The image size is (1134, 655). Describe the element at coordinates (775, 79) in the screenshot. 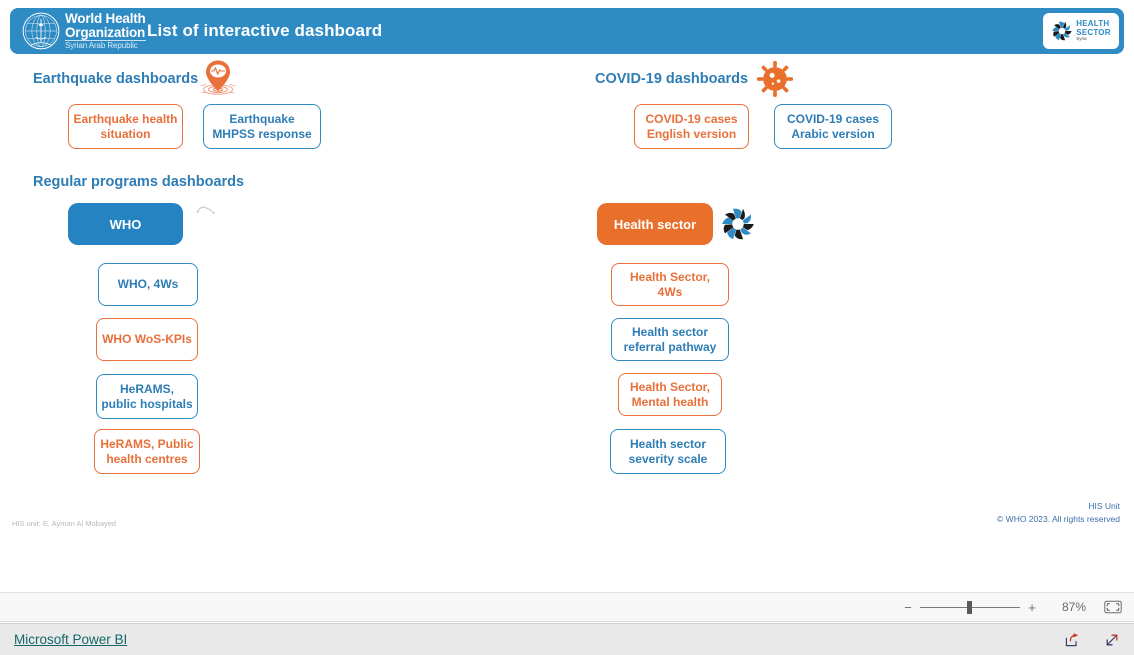

I see `coronavirus-icon` at that location.